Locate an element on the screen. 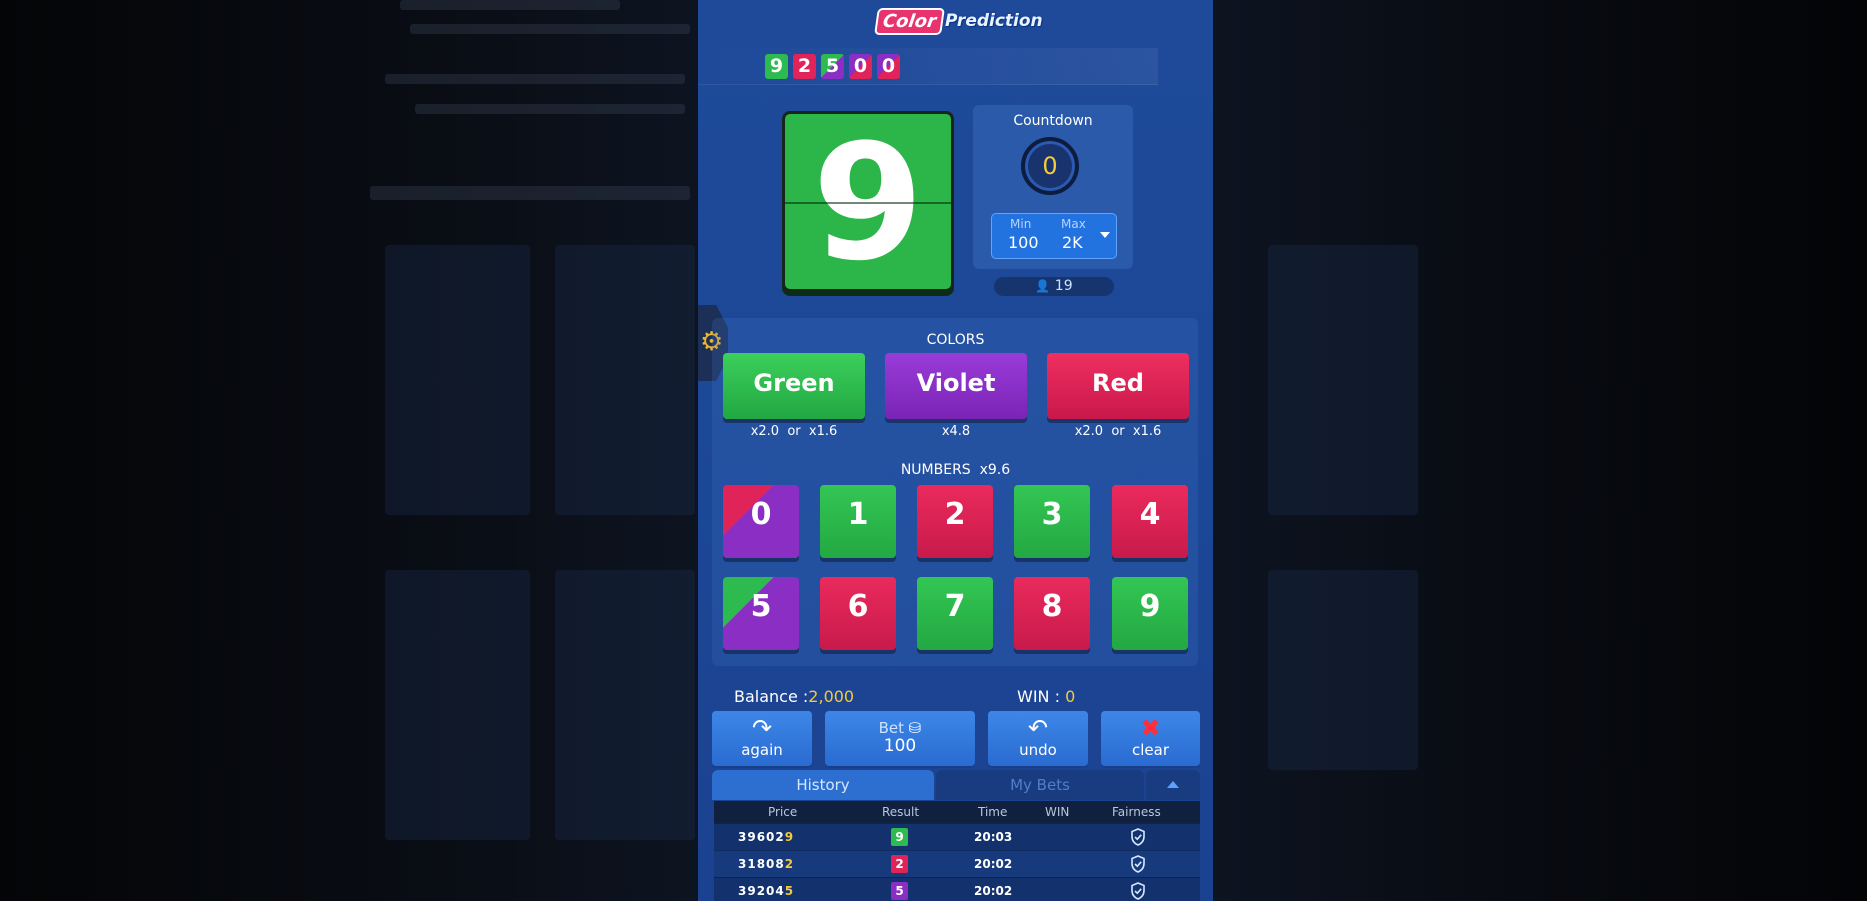 This screenshot has width=1867, height=901. red-bet-button: Red is located at coordinates (1118, 386).